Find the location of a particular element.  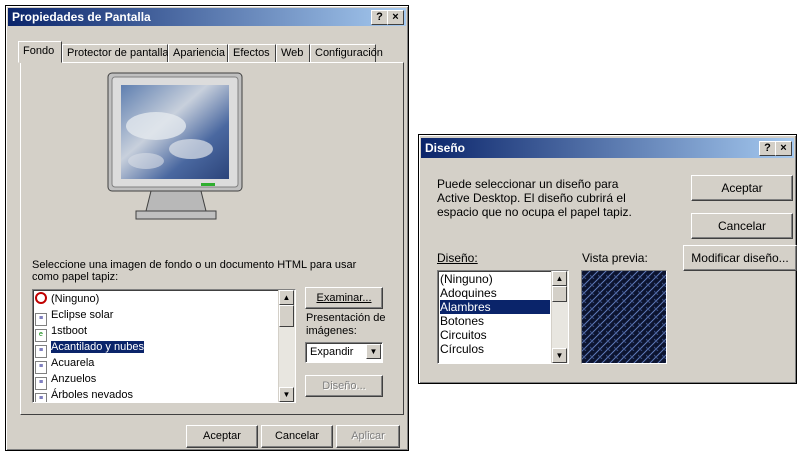

list-item-selected: ≡ Acantilado y nubes is located at coordinates (90, 349).